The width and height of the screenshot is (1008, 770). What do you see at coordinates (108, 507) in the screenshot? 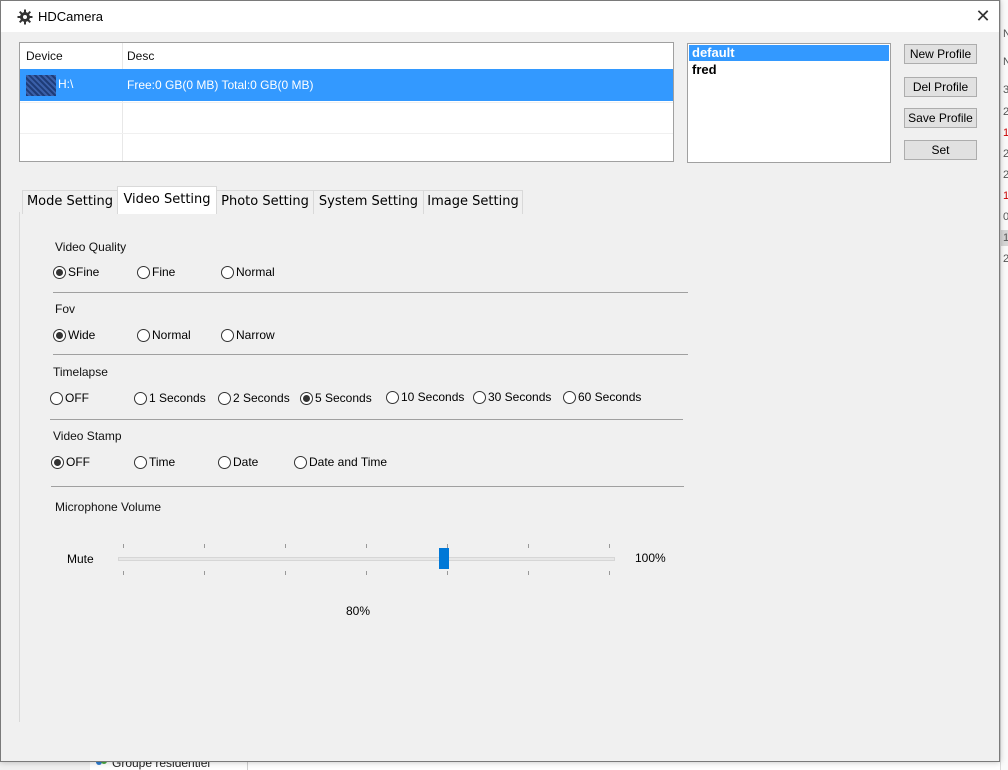
I see `microphone-volume-label: Microphone Volume` at bounding box center [108, 507].